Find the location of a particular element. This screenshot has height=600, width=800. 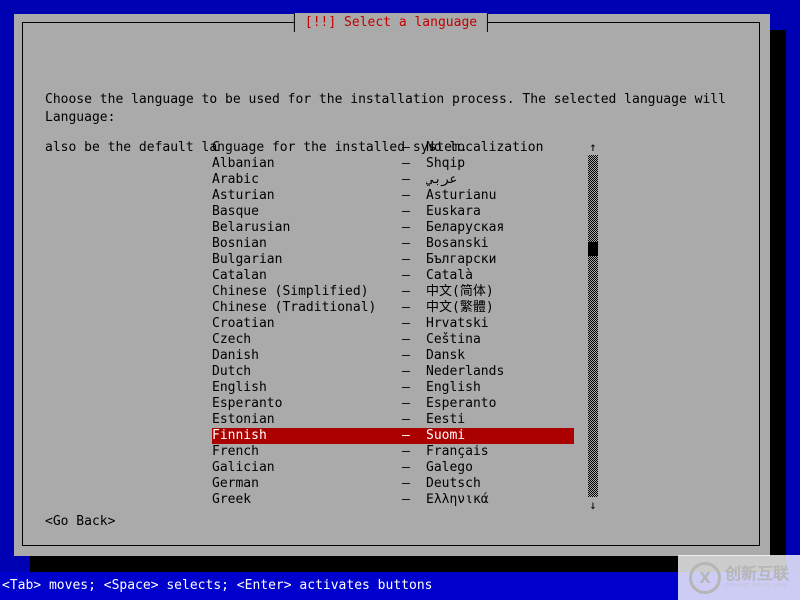

language-list-item: Bulgarian – Български is located at coordinates (393, 260).